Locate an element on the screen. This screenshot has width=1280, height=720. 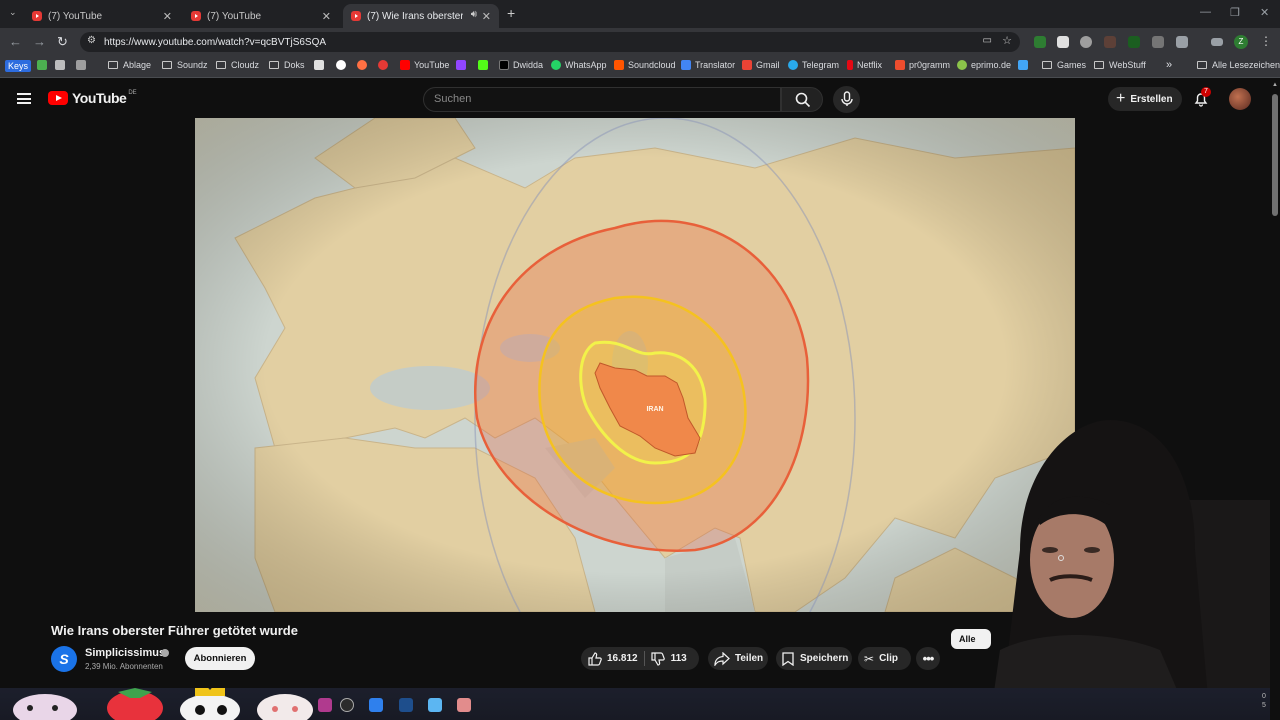
back-arrow-icon: ← is located at coordinates (15, 41).